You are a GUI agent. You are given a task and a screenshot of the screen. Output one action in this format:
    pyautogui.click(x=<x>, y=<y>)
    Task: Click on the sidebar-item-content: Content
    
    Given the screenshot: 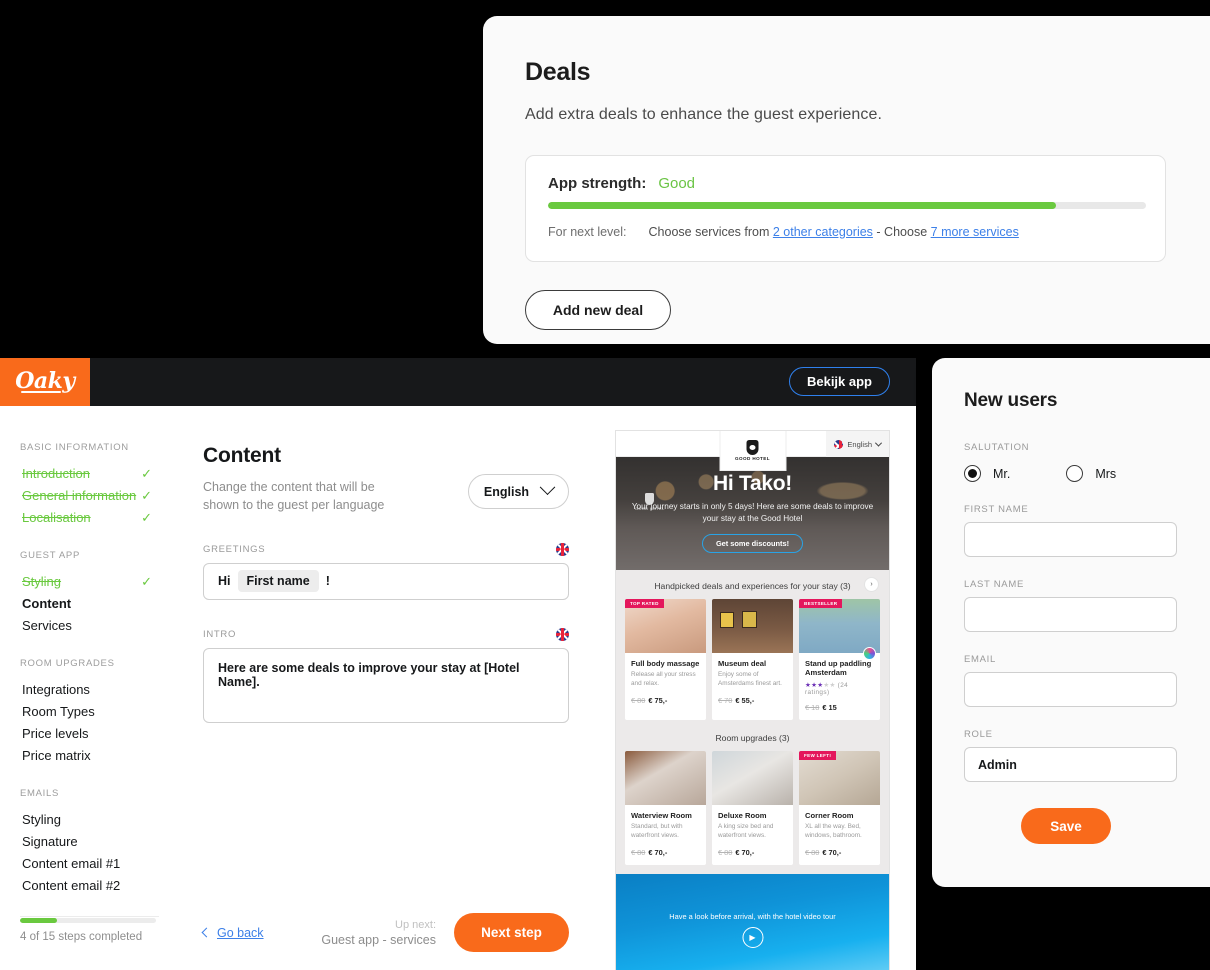 What is the action you would take?
    pyautogui.click(x=89, y=603)
    